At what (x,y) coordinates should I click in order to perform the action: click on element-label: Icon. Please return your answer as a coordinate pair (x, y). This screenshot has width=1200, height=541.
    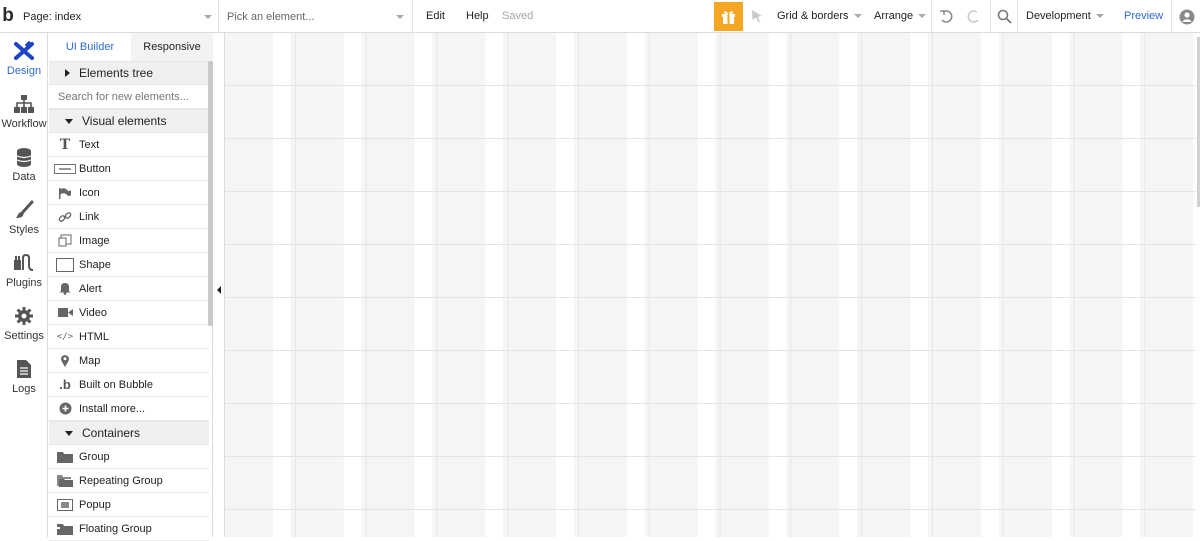
    Looking at the image, I should click on (89, 192).